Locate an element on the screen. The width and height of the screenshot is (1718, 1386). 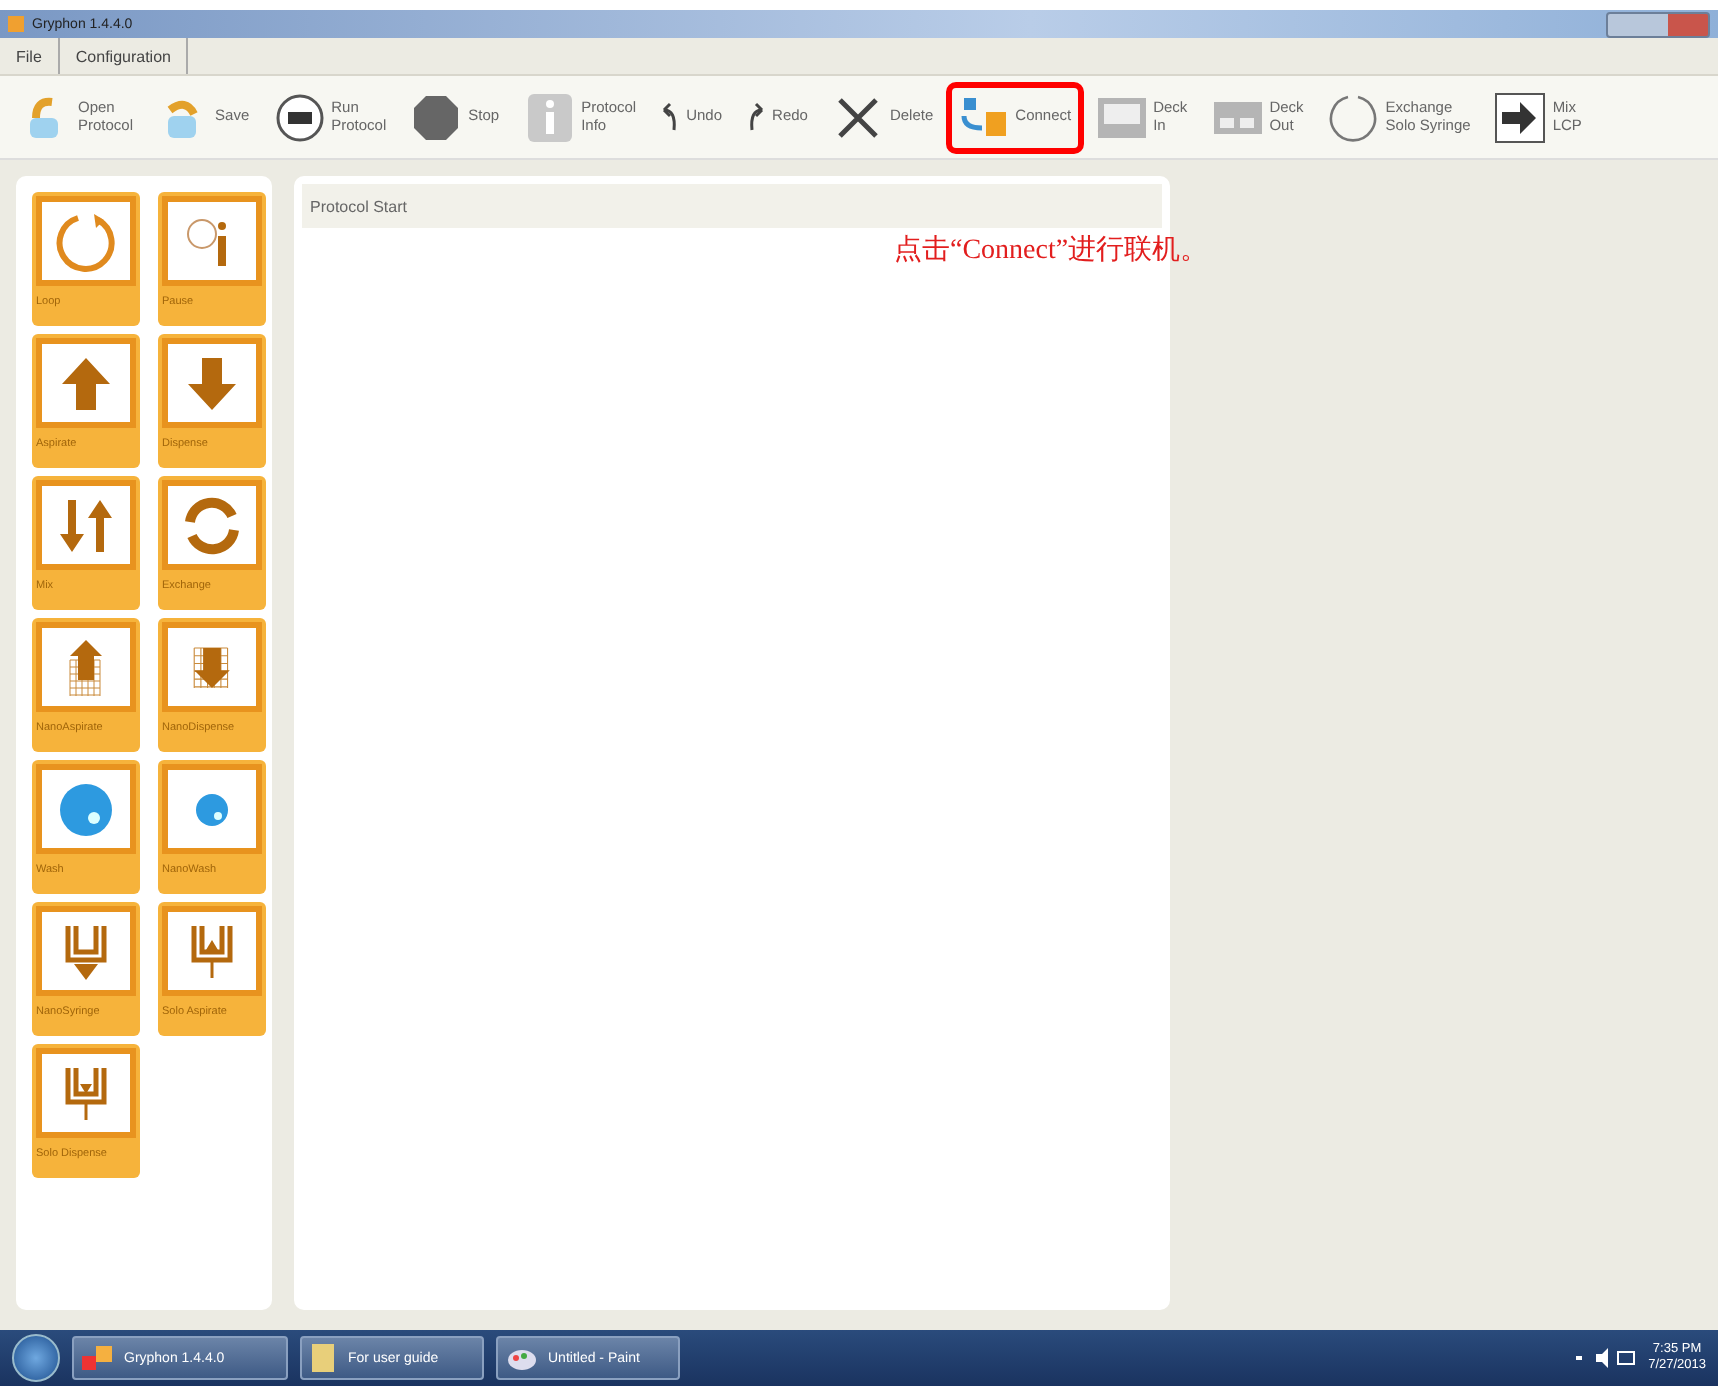
info-icon is located at coordinates (549, 117).